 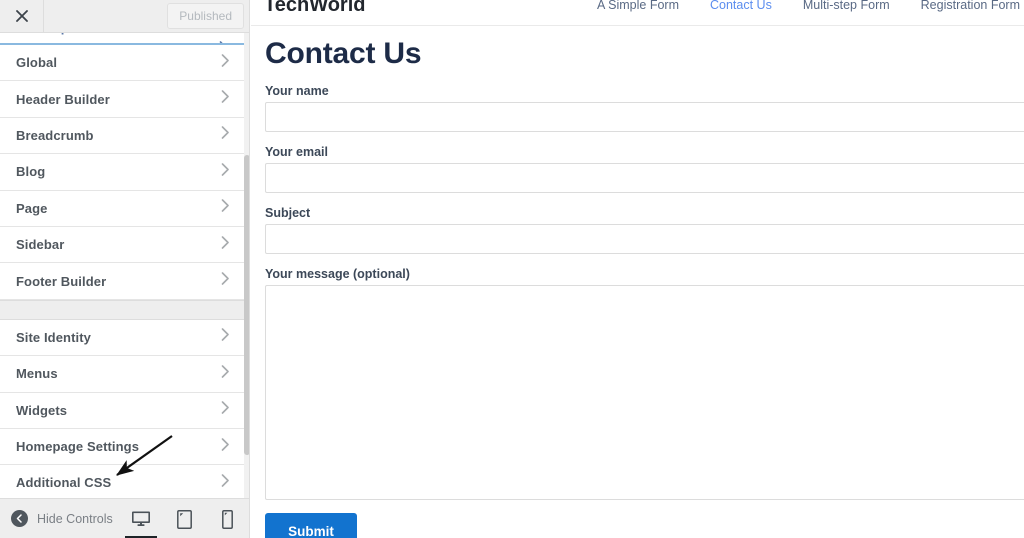 I want to click on sidebar-item-label: Sidebar, so click(x=40, y=245).